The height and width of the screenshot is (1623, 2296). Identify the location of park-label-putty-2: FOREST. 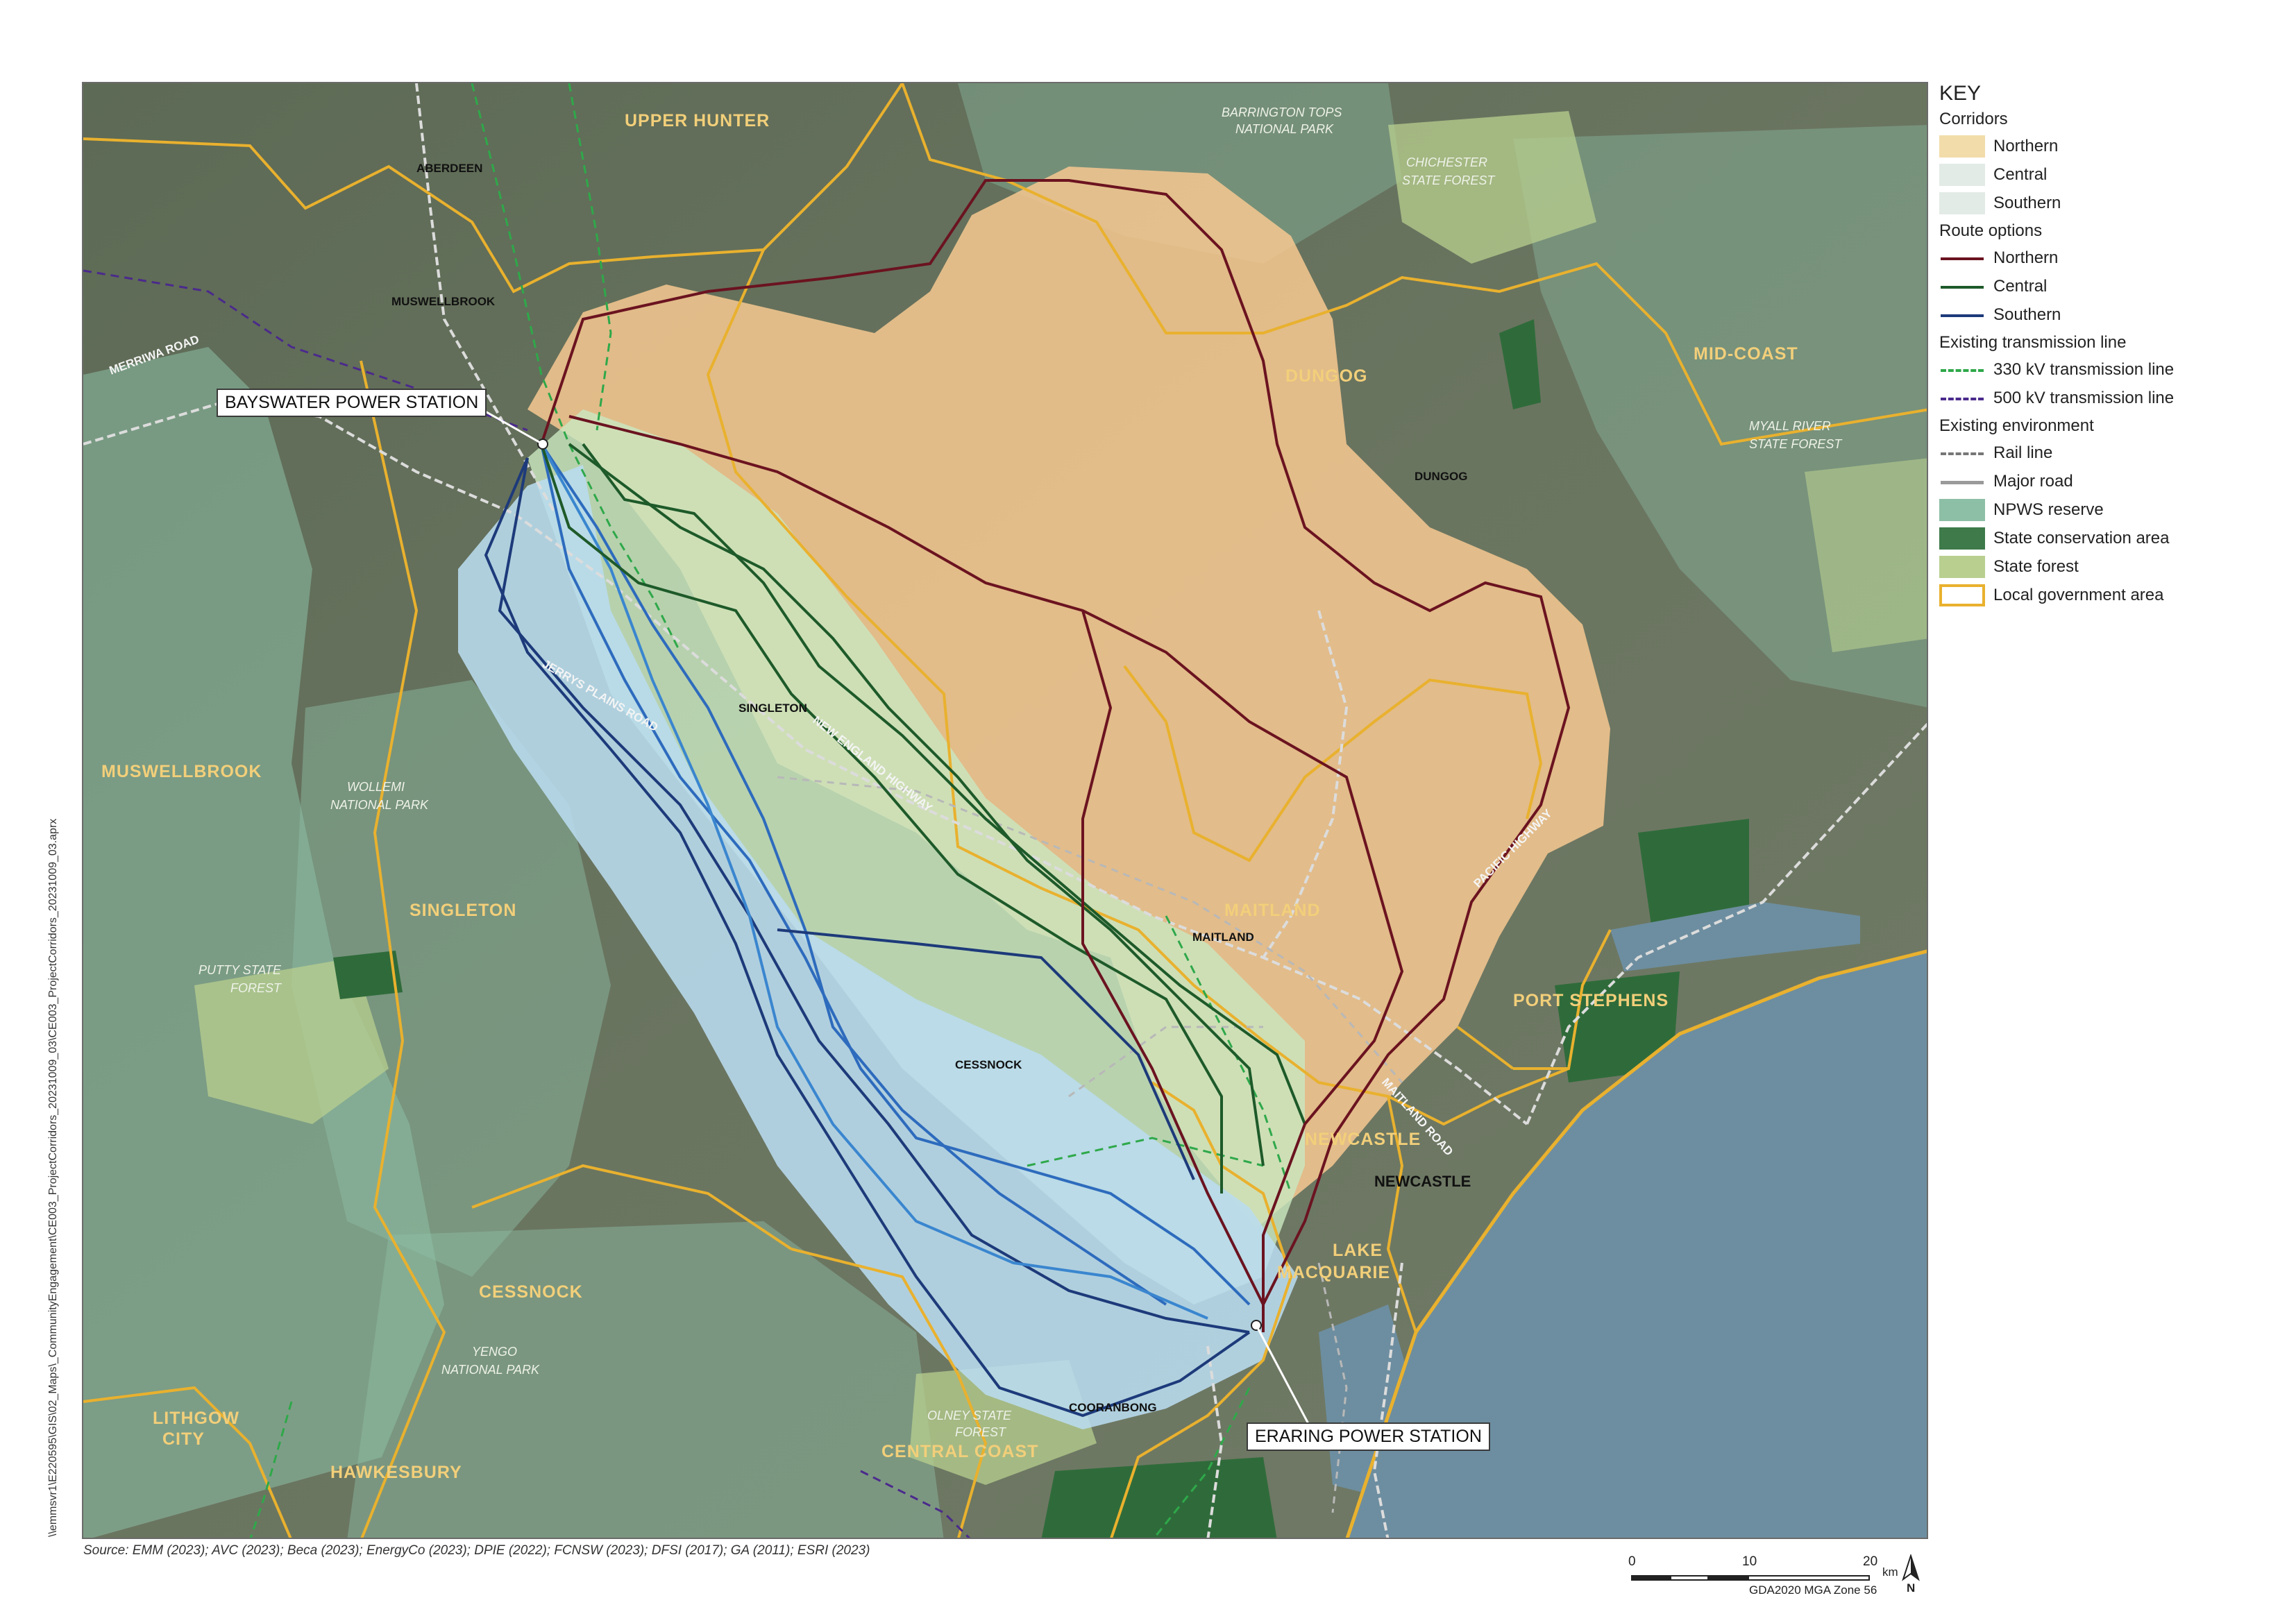
(256, 988).